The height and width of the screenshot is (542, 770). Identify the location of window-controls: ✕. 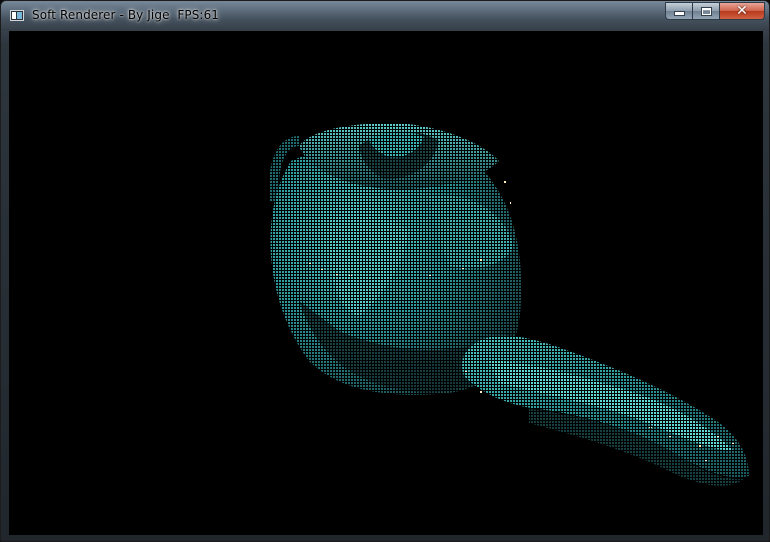
(715, 11).